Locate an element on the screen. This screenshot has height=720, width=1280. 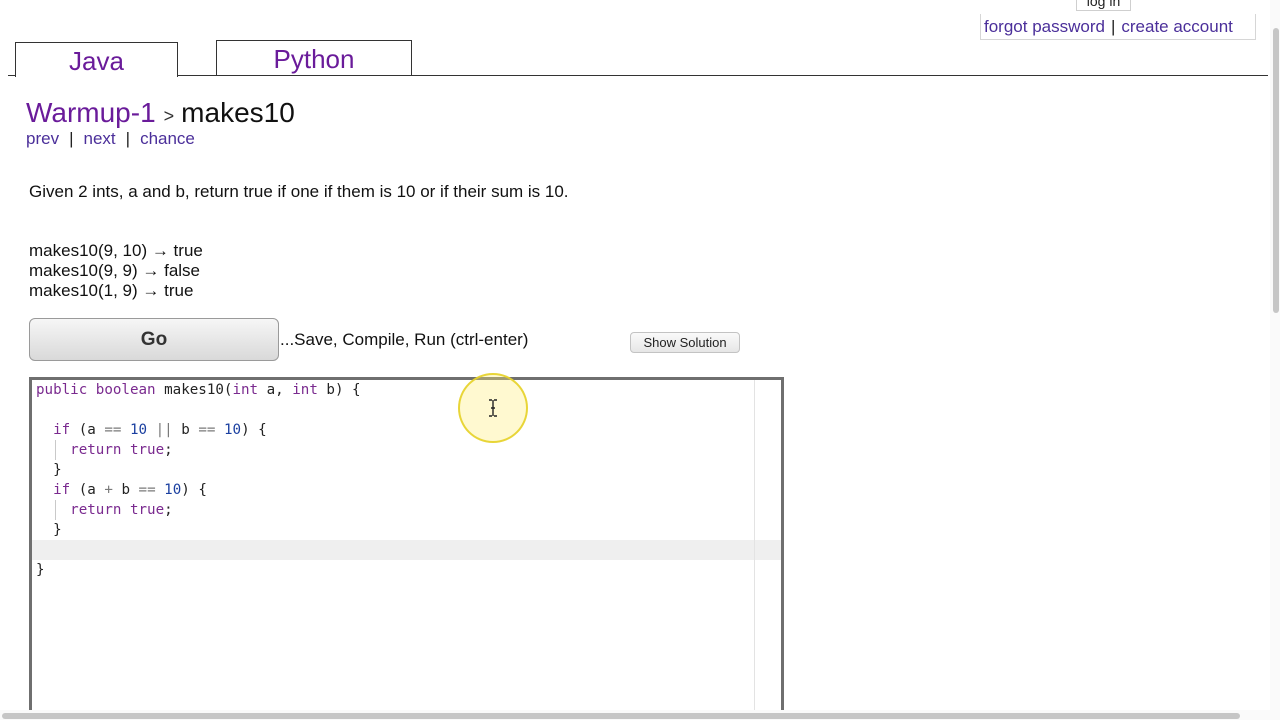
code-line: if (a + b == 10) { is located at coordinates (121, 490).